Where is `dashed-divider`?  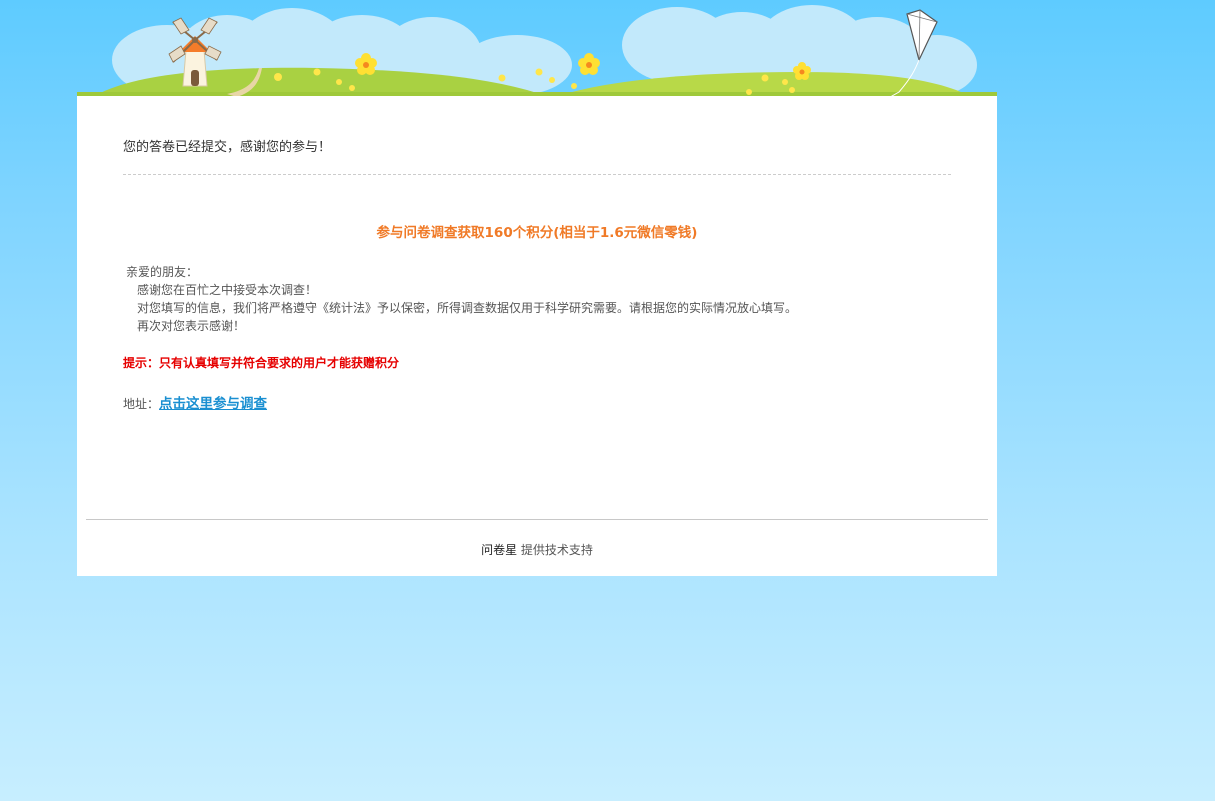
dashed-divider is located at coordinates (537, 174).